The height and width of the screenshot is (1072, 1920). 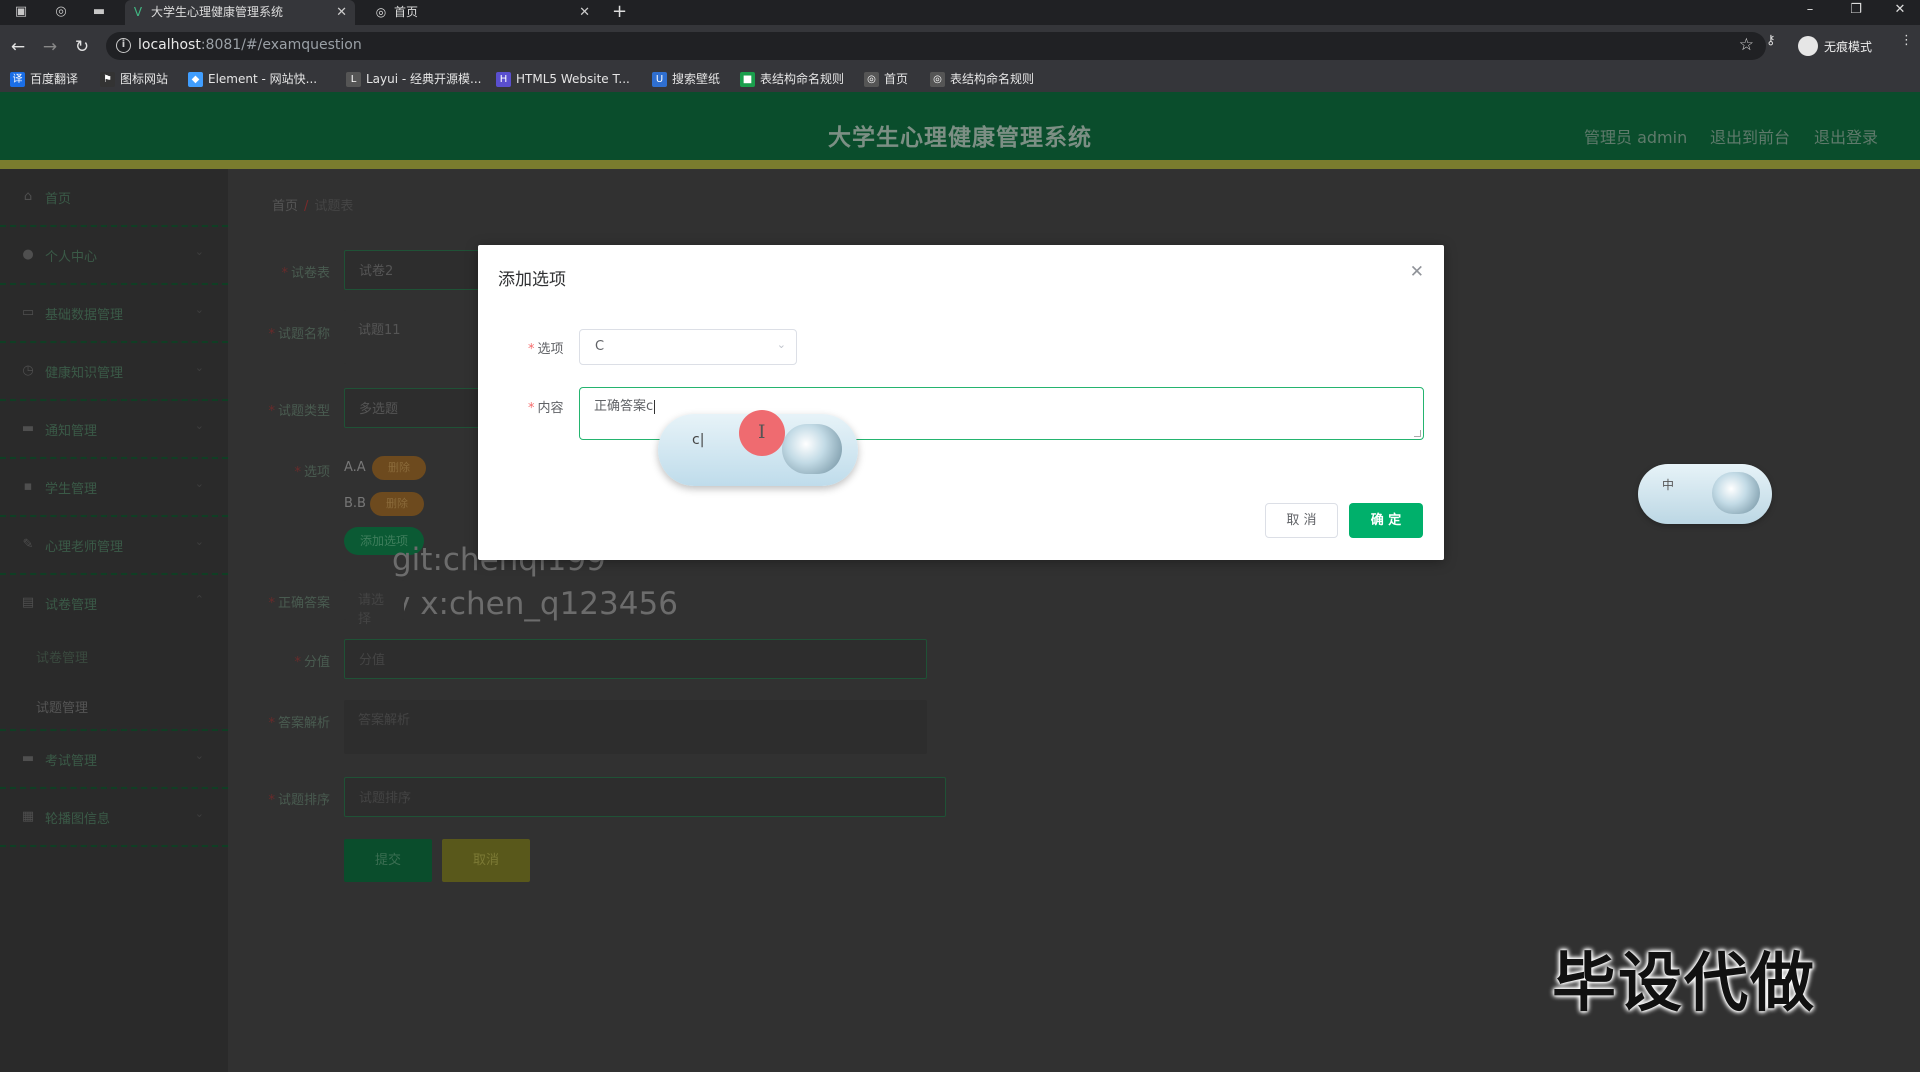 I want to click on options-label: * 选项, so click(x=290, y=470).